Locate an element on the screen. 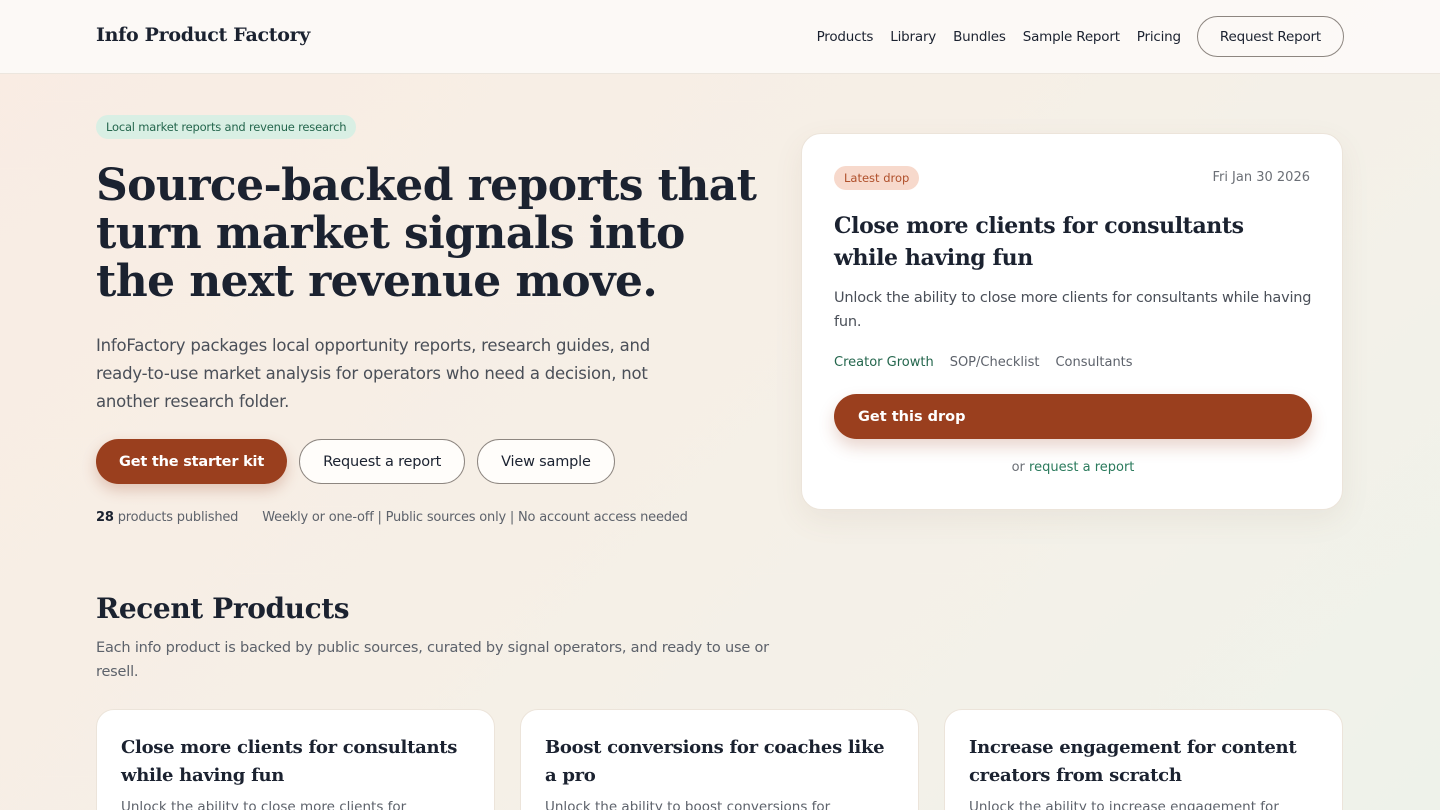  drop-request-report-link: request a report is located at coordinates (1081, 467).